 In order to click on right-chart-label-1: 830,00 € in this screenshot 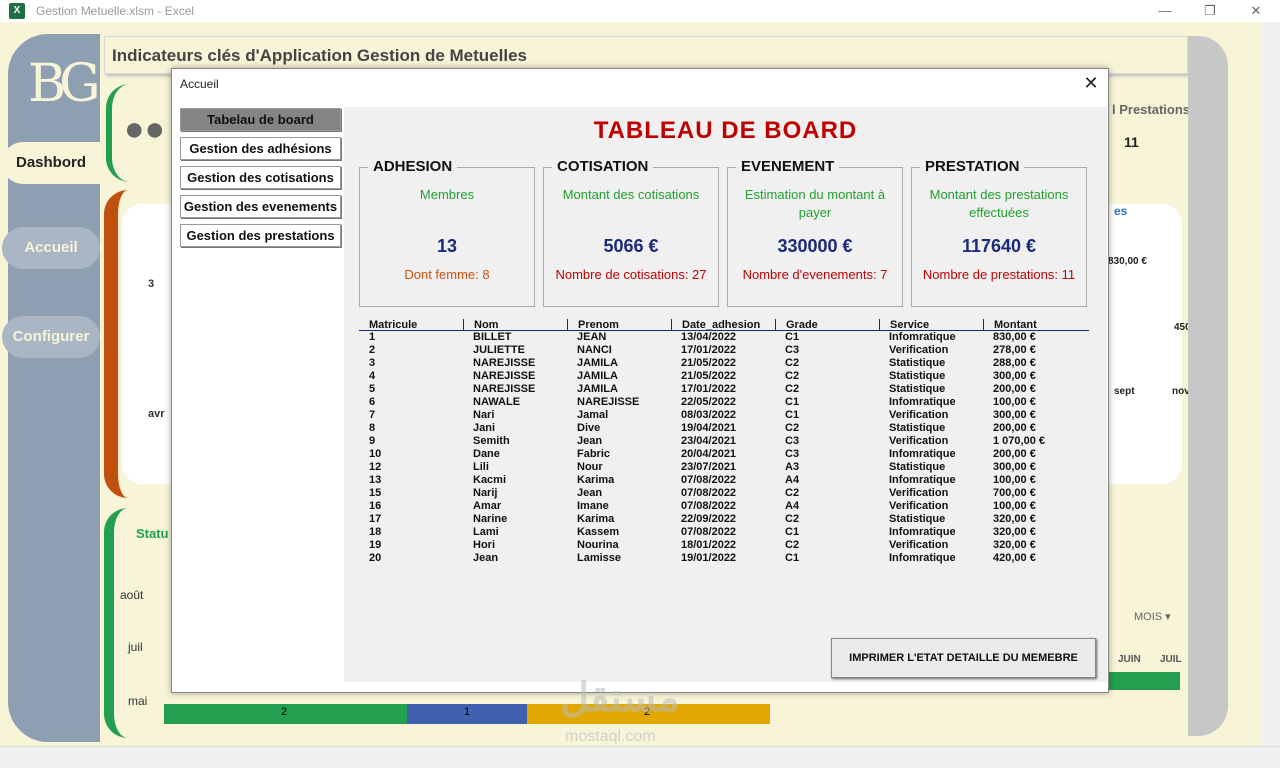, I will do `click(1127, 261)`.